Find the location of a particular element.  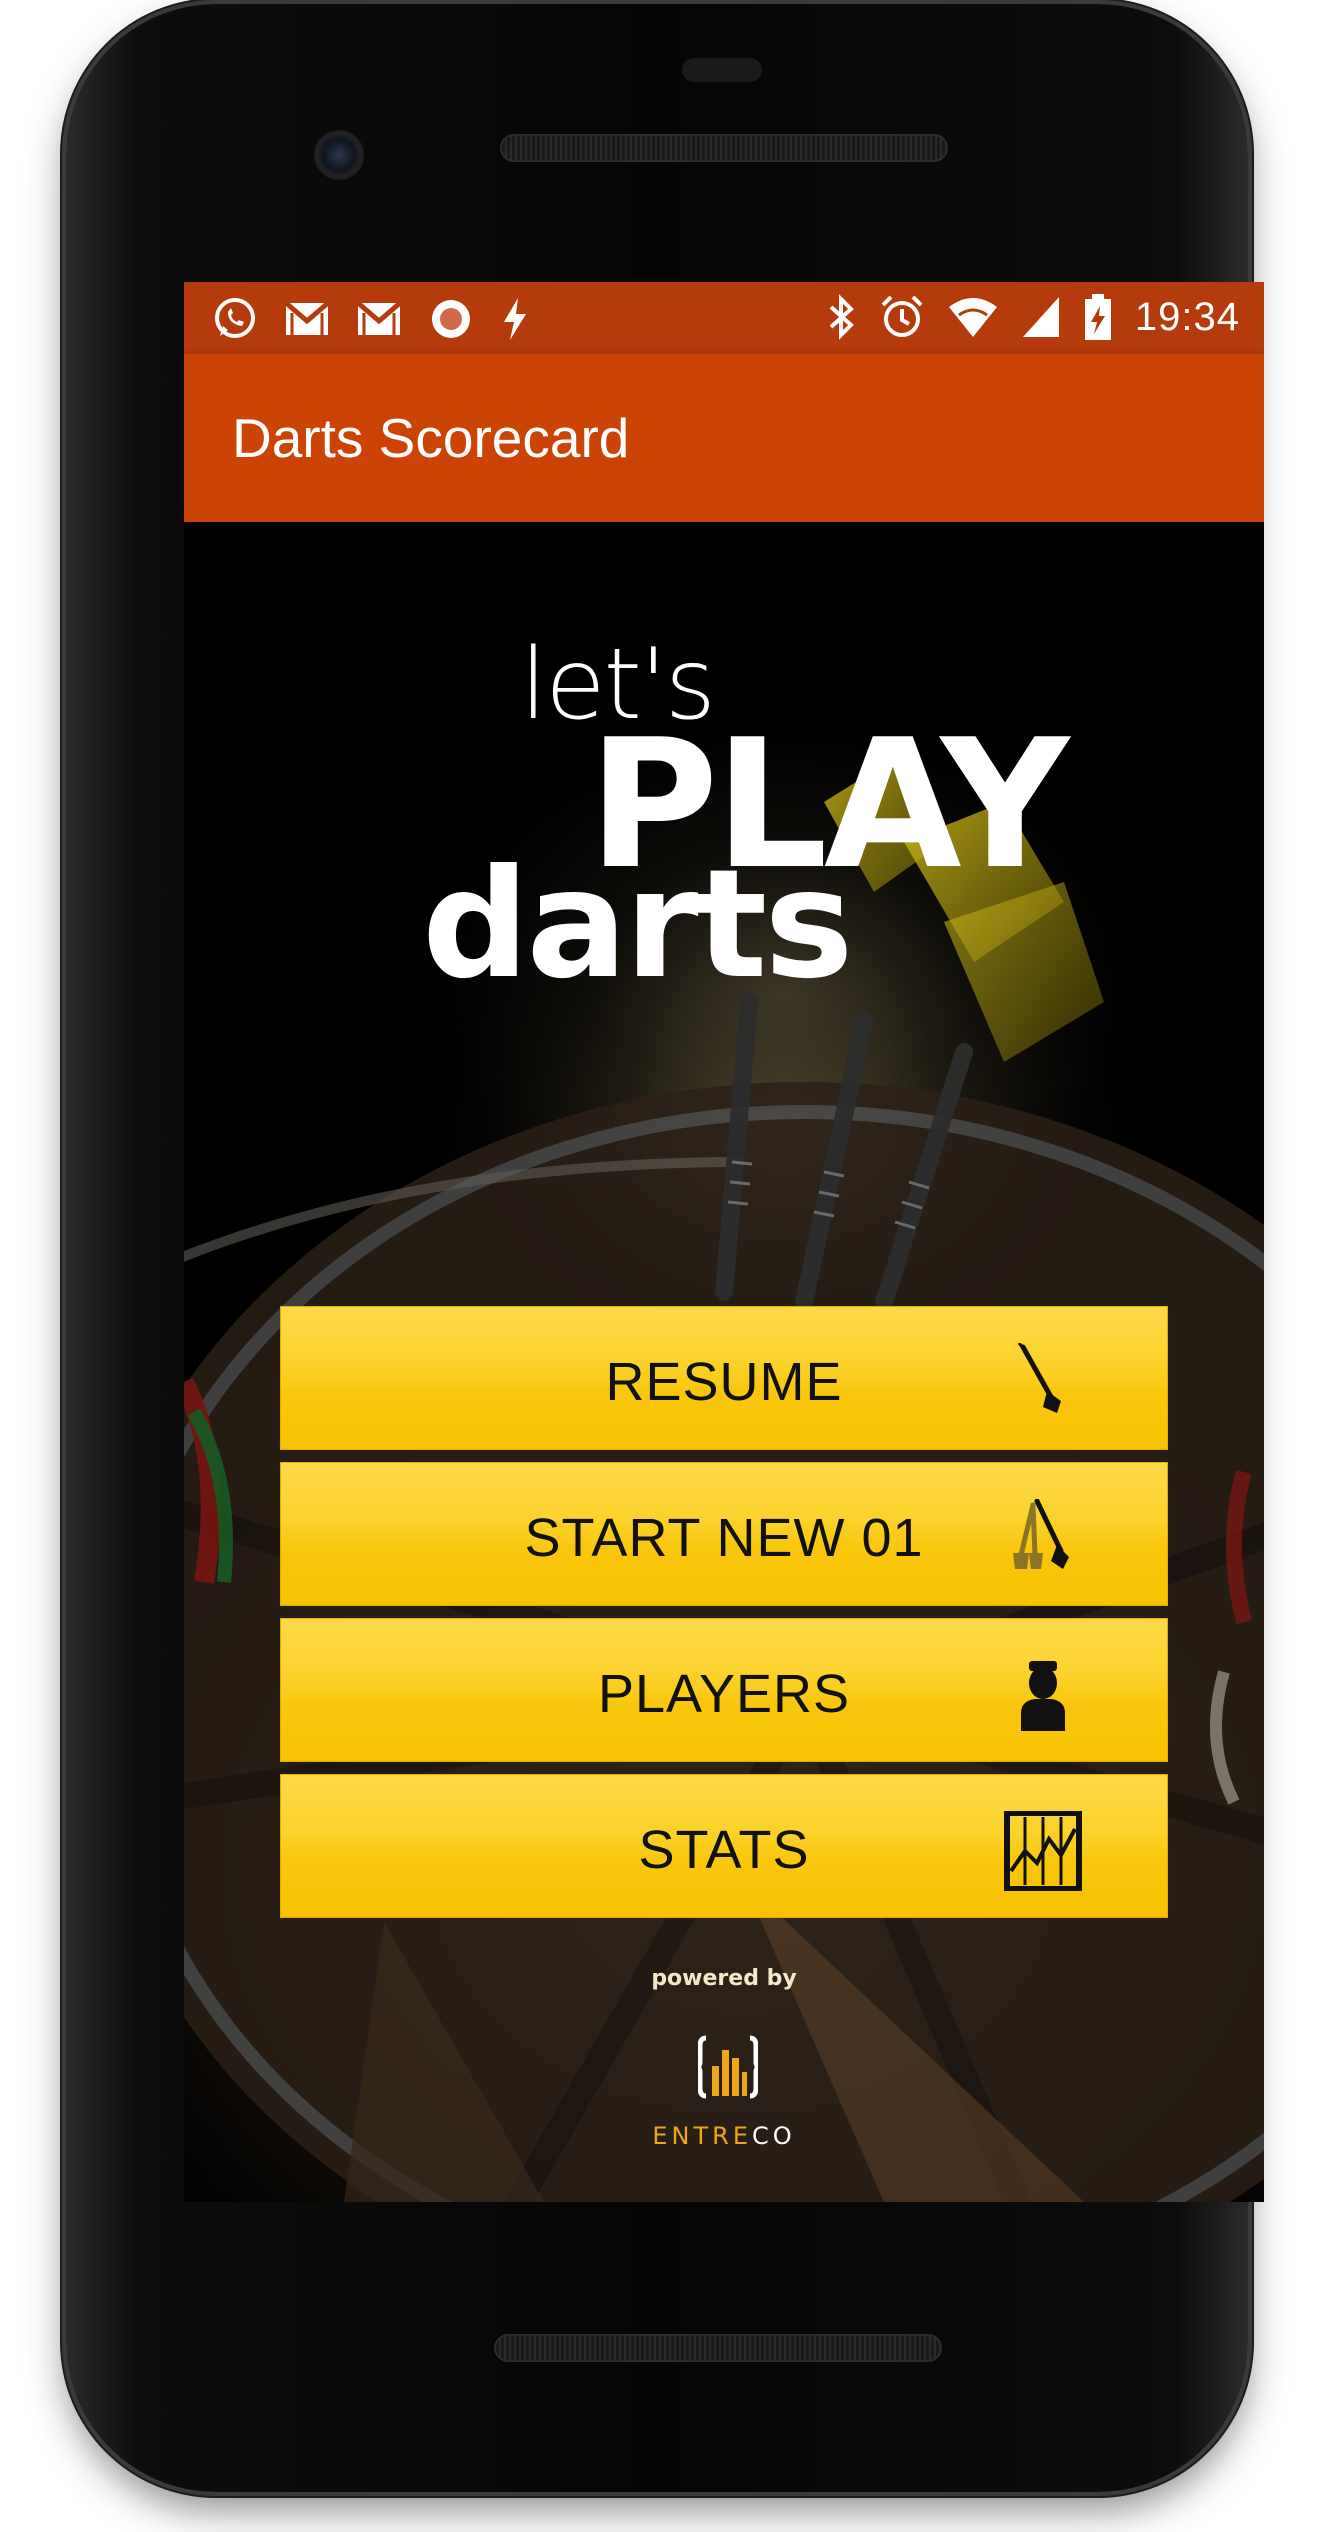

notification-icons is located at coordinates (371, 319).